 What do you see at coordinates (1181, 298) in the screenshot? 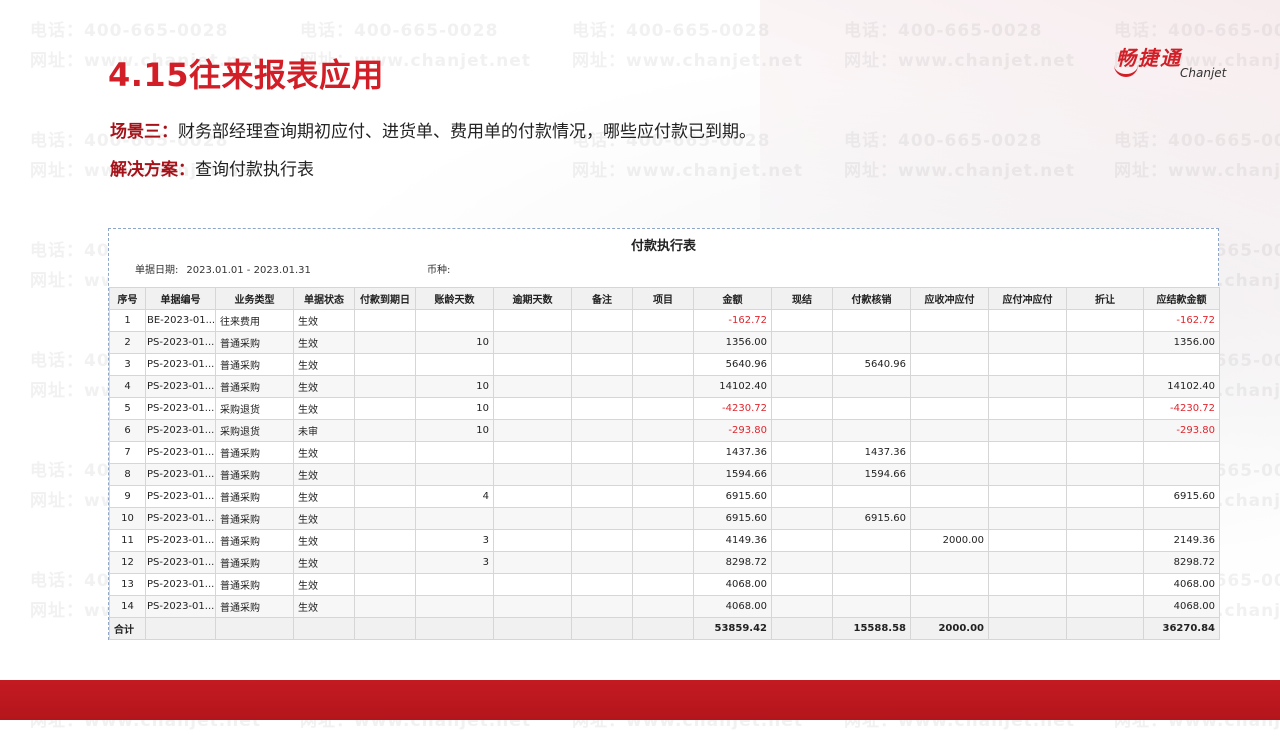
I see `column-header: 应结款金额` at bounding box center [1181, 298].